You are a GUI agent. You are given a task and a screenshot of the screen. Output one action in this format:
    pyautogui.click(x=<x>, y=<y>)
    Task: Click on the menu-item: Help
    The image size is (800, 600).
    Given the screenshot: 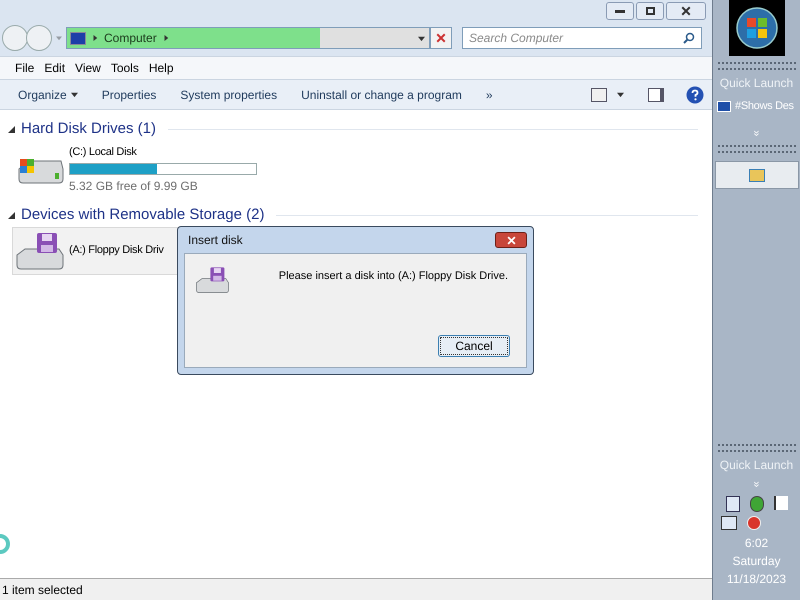 What is the action you would take?
    pyautogui.click(x=161, y=68)
    